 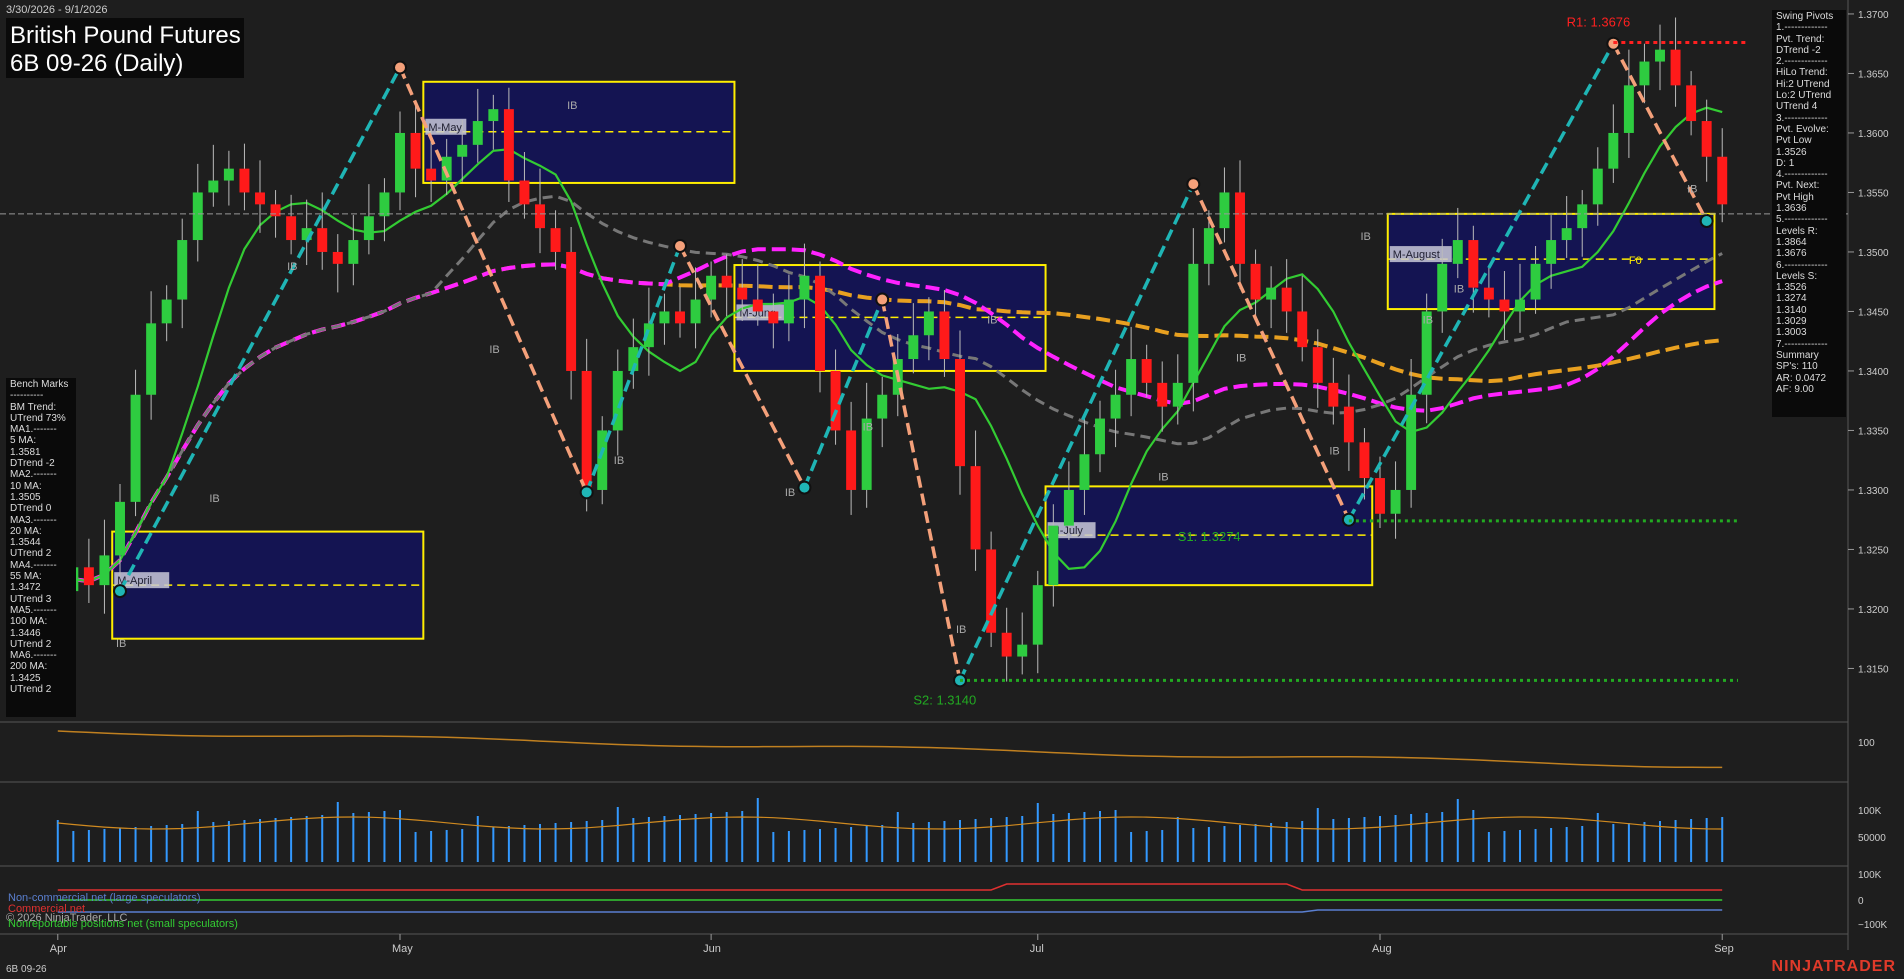 What do you see at coordinates (1797, 107) in the screenshot?
I see `swing-panel-line: UTrend 4` at bounding box center [1797, 107].